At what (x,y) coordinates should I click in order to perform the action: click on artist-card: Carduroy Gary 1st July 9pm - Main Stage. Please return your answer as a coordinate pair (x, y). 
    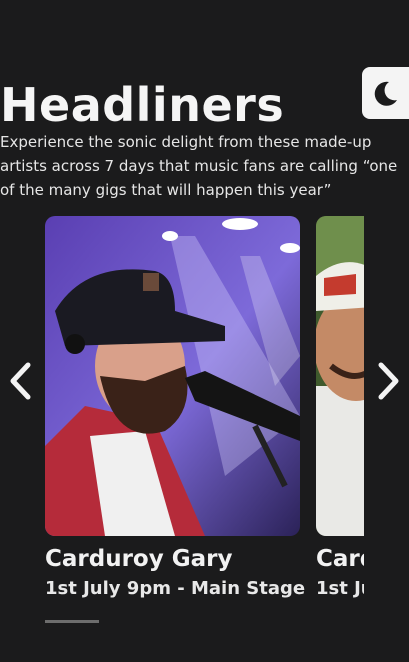
    Looking at the image, I should click on (340, 407).